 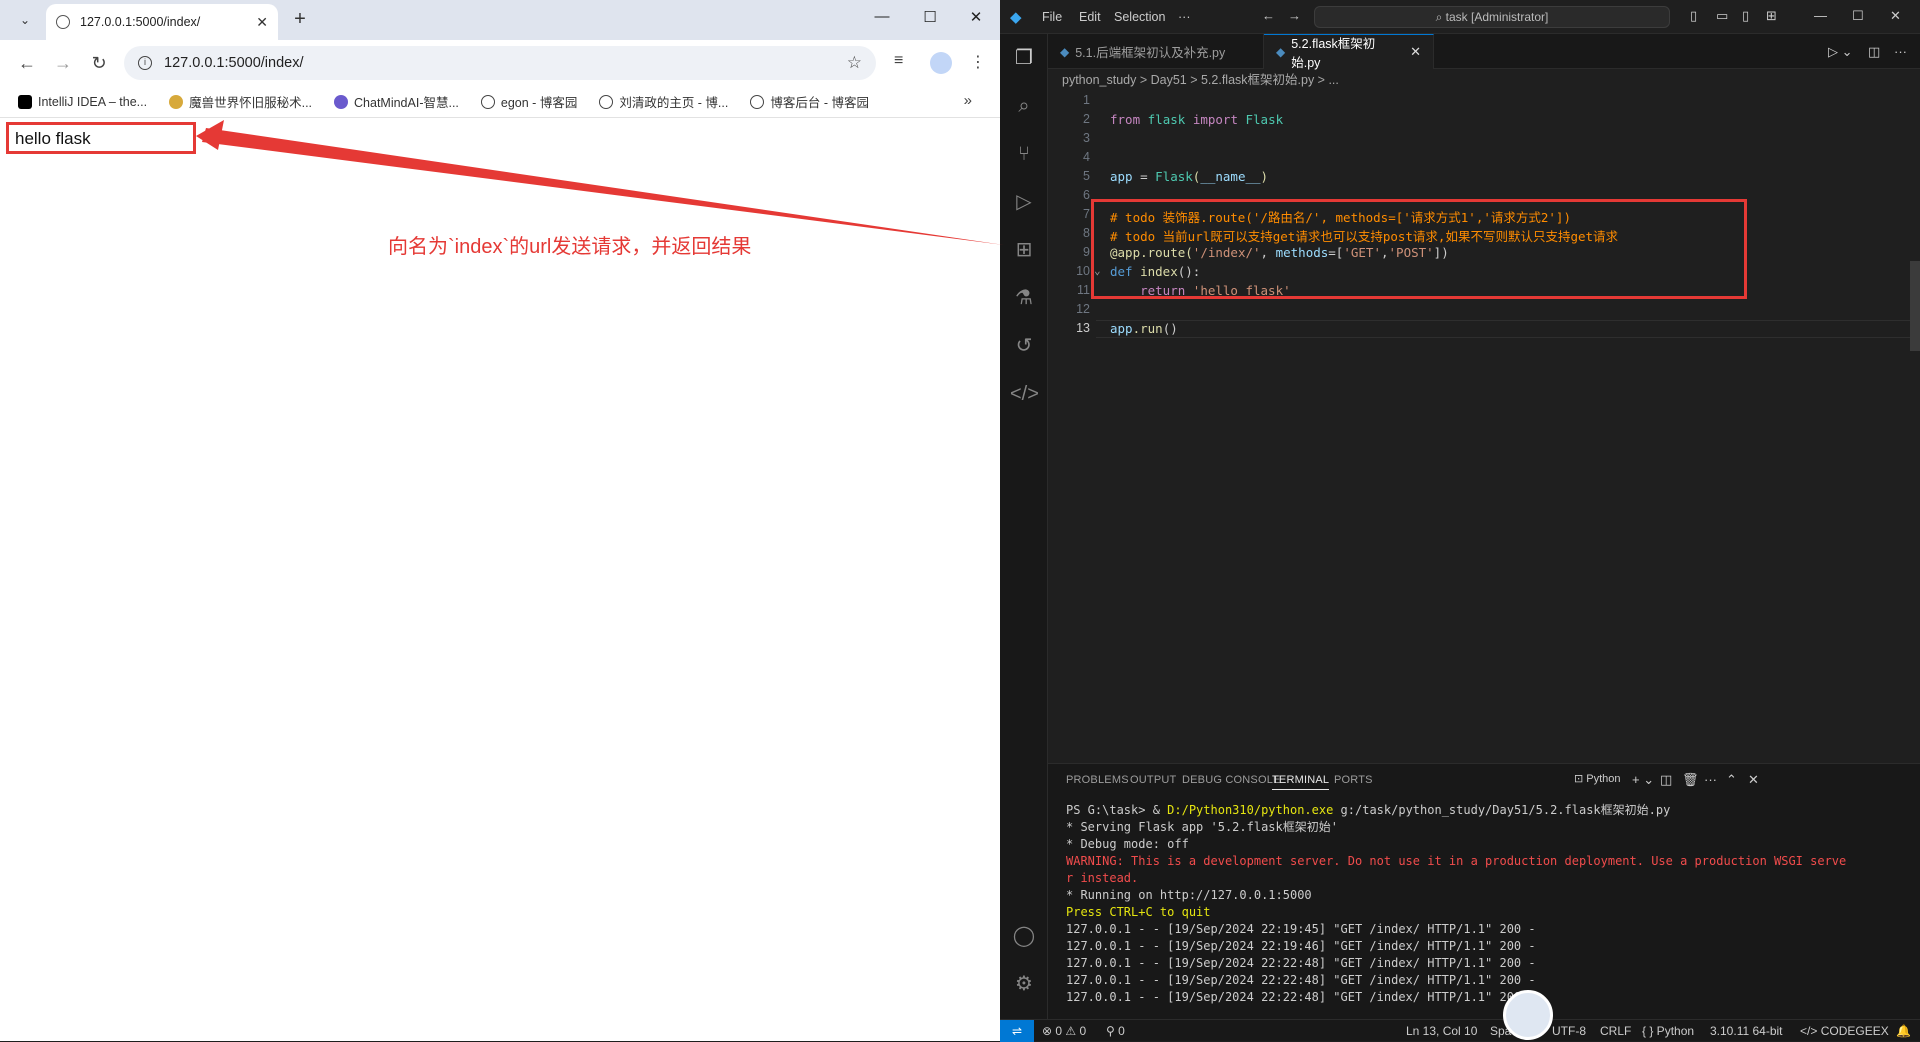 I want to click on codegeex-icon: </>, so click(x=1024, y=394).